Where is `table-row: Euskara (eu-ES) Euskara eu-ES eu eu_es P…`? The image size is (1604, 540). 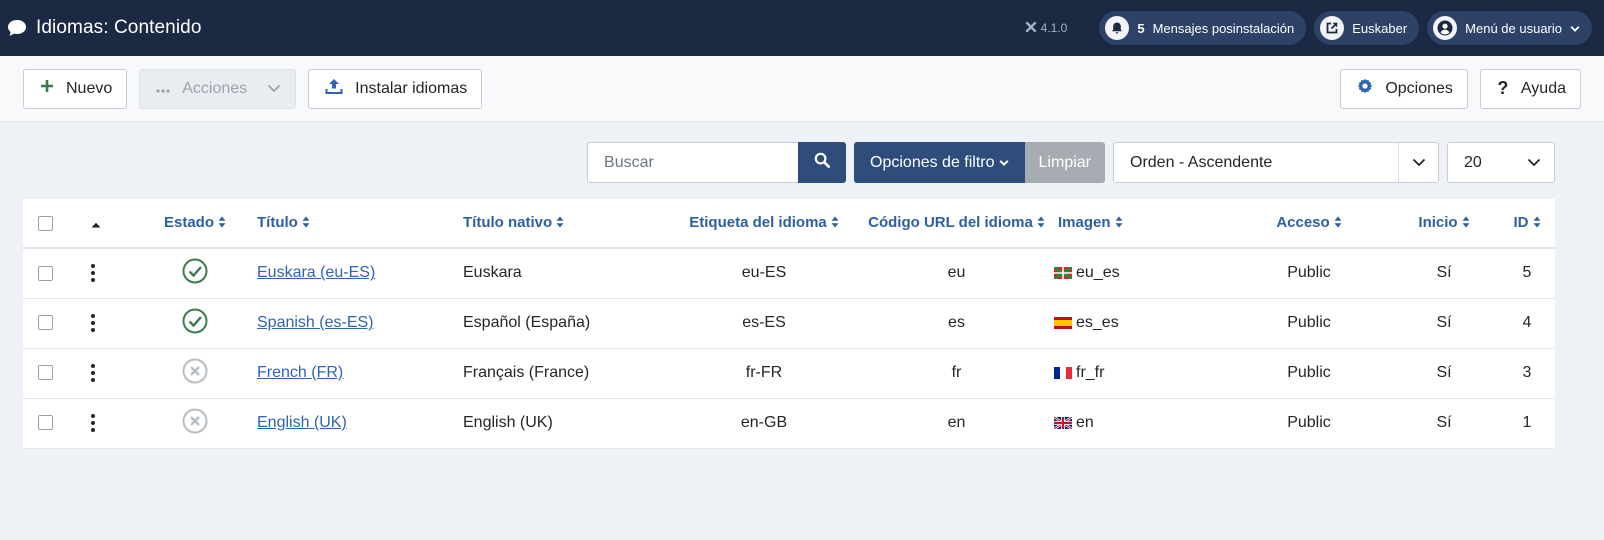 table-row: Euskara (eu-ES) Euskara eu-ES eu eu_es P… is located at coordinates (789, 273).